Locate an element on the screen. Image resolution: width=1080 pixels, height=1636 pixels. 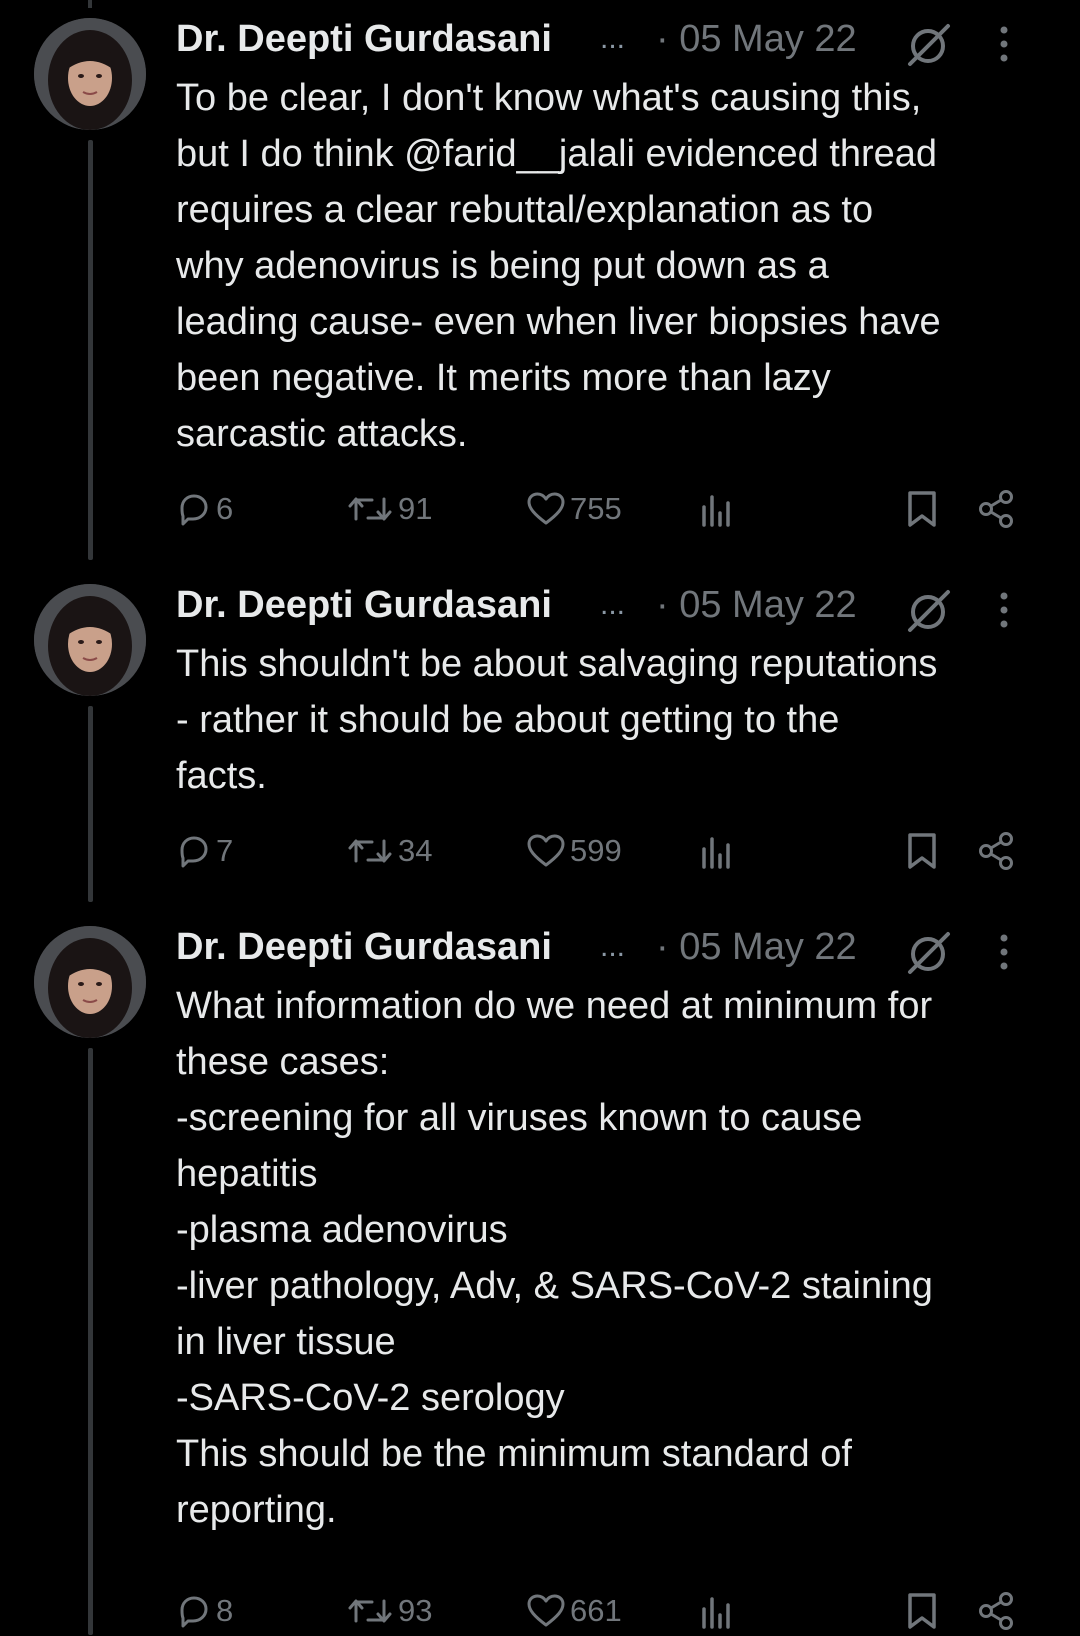
reply-button: 6 is located at coordinates (204, 509).